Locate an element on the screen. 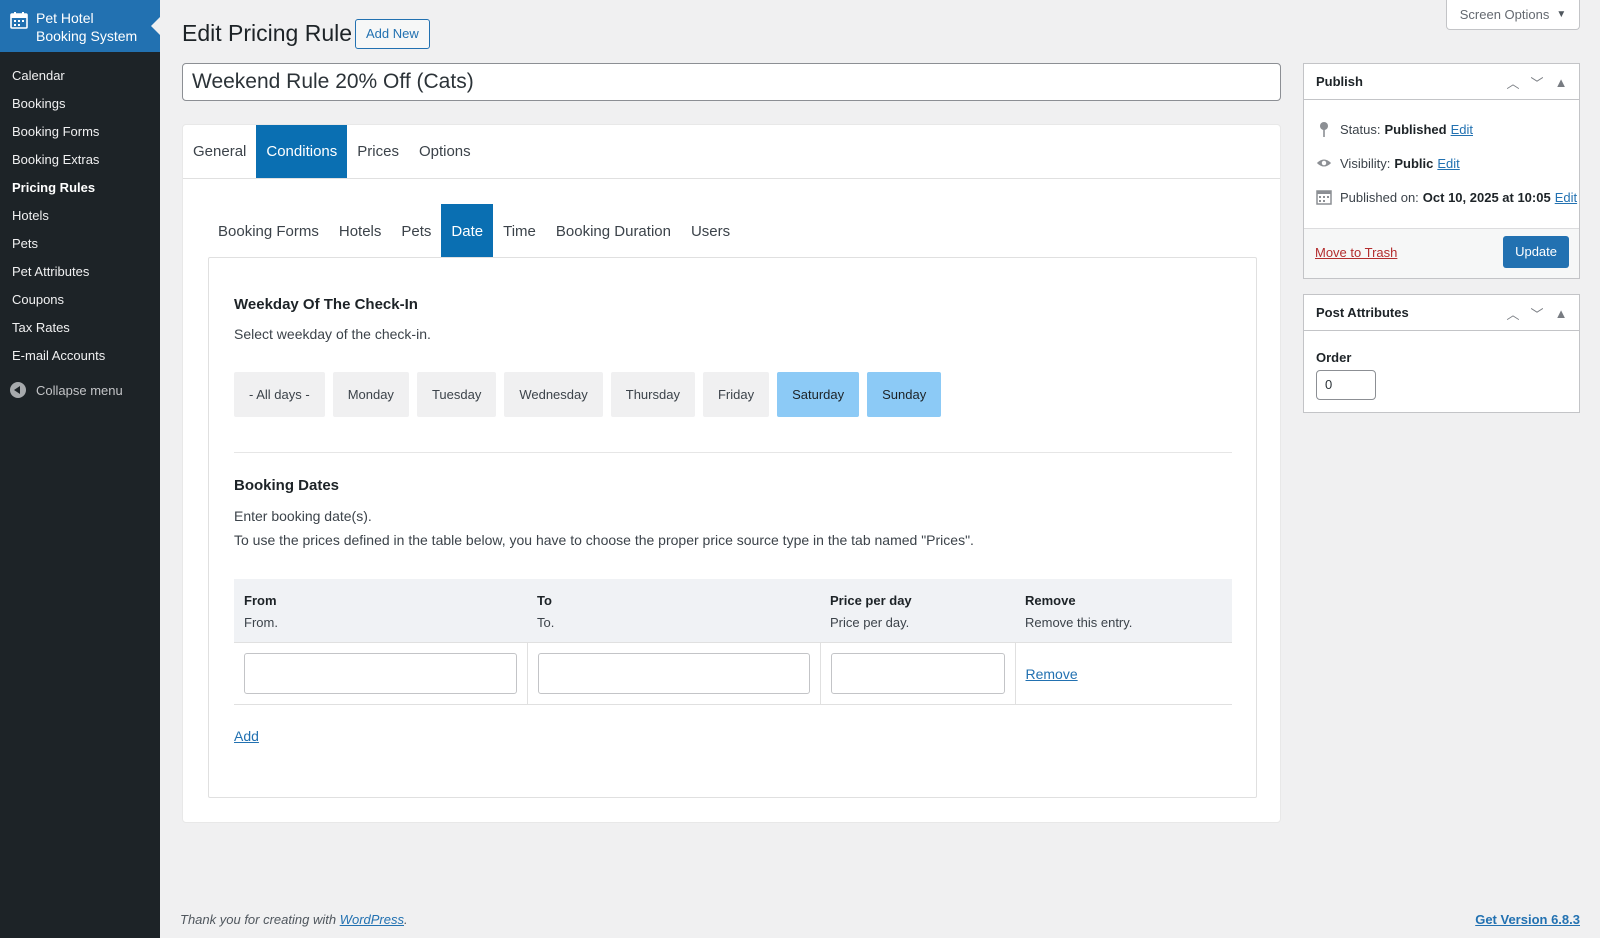 Image resolution: width=1600 pixels, height=938 pixels. column-from: From From. is located at coordinates (380, 611).